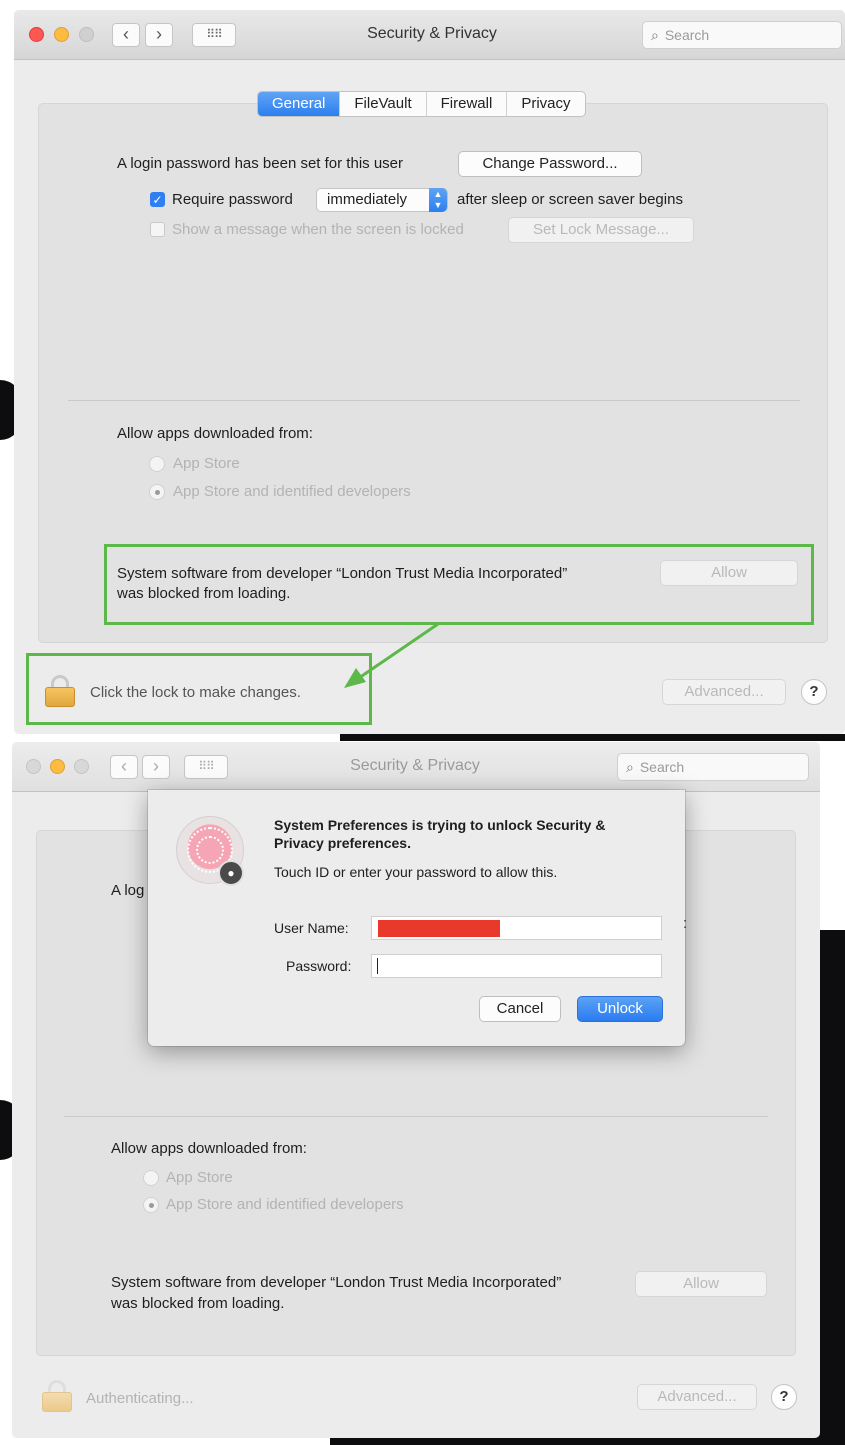  Describe the element at coordinates (157, 229) in the screenshot. I see `show-message-checkbox` at that location.